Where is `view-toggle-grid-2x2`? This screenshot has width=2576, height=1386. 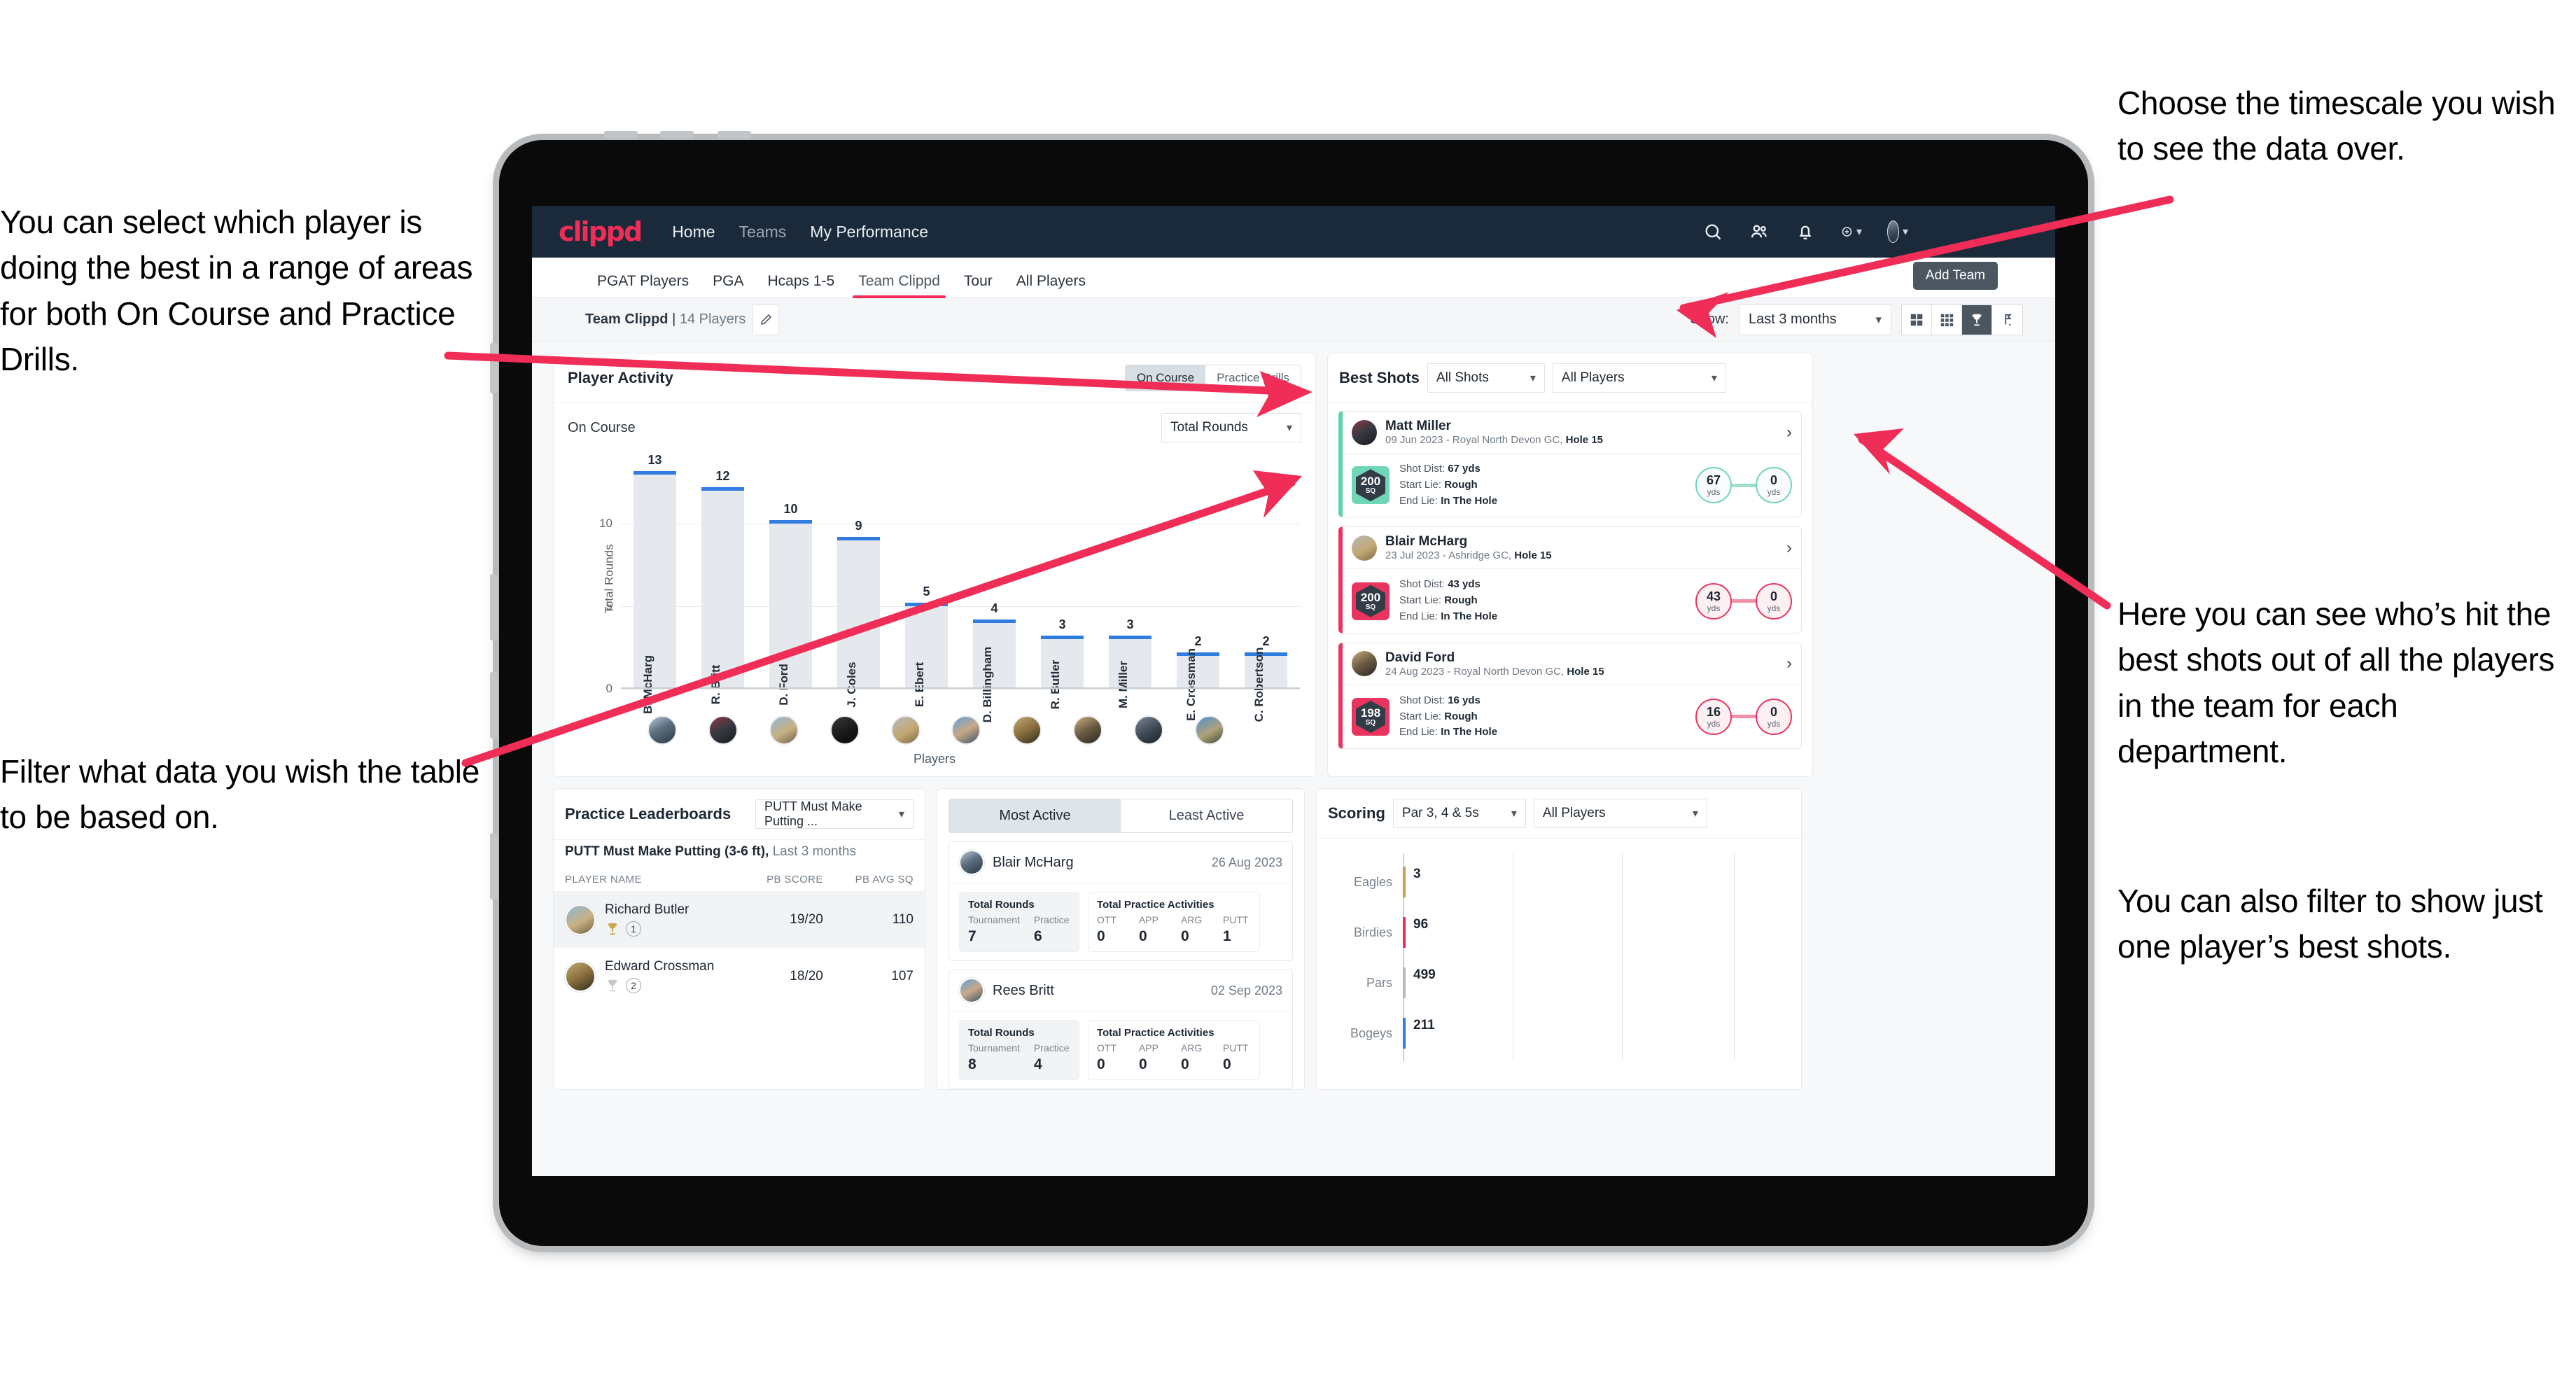 view-toggle-grid-2x2 is located at coordinates (1917, 319).